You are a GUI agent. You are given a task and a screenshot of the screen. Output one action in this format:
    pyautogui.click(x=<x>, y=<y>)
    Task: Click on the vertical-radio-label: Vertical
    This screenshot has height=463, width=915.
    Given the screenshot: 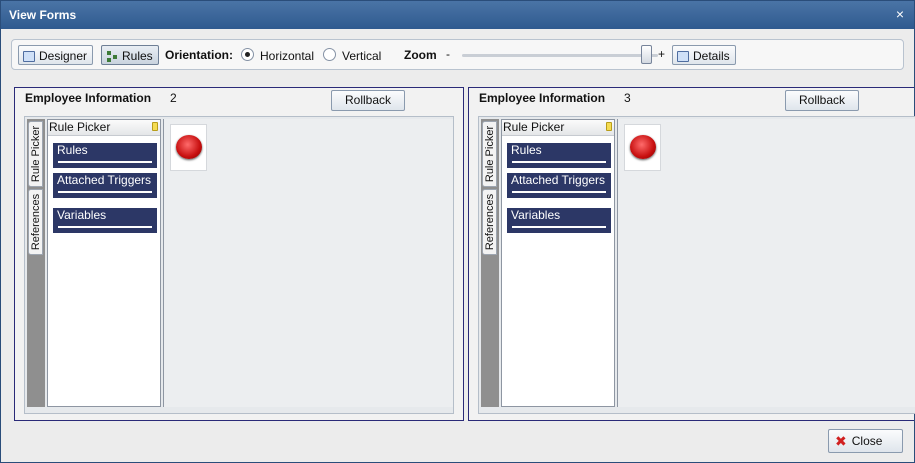 What is the action you would take?
    pyautogui.click(x=362, y=56)
    